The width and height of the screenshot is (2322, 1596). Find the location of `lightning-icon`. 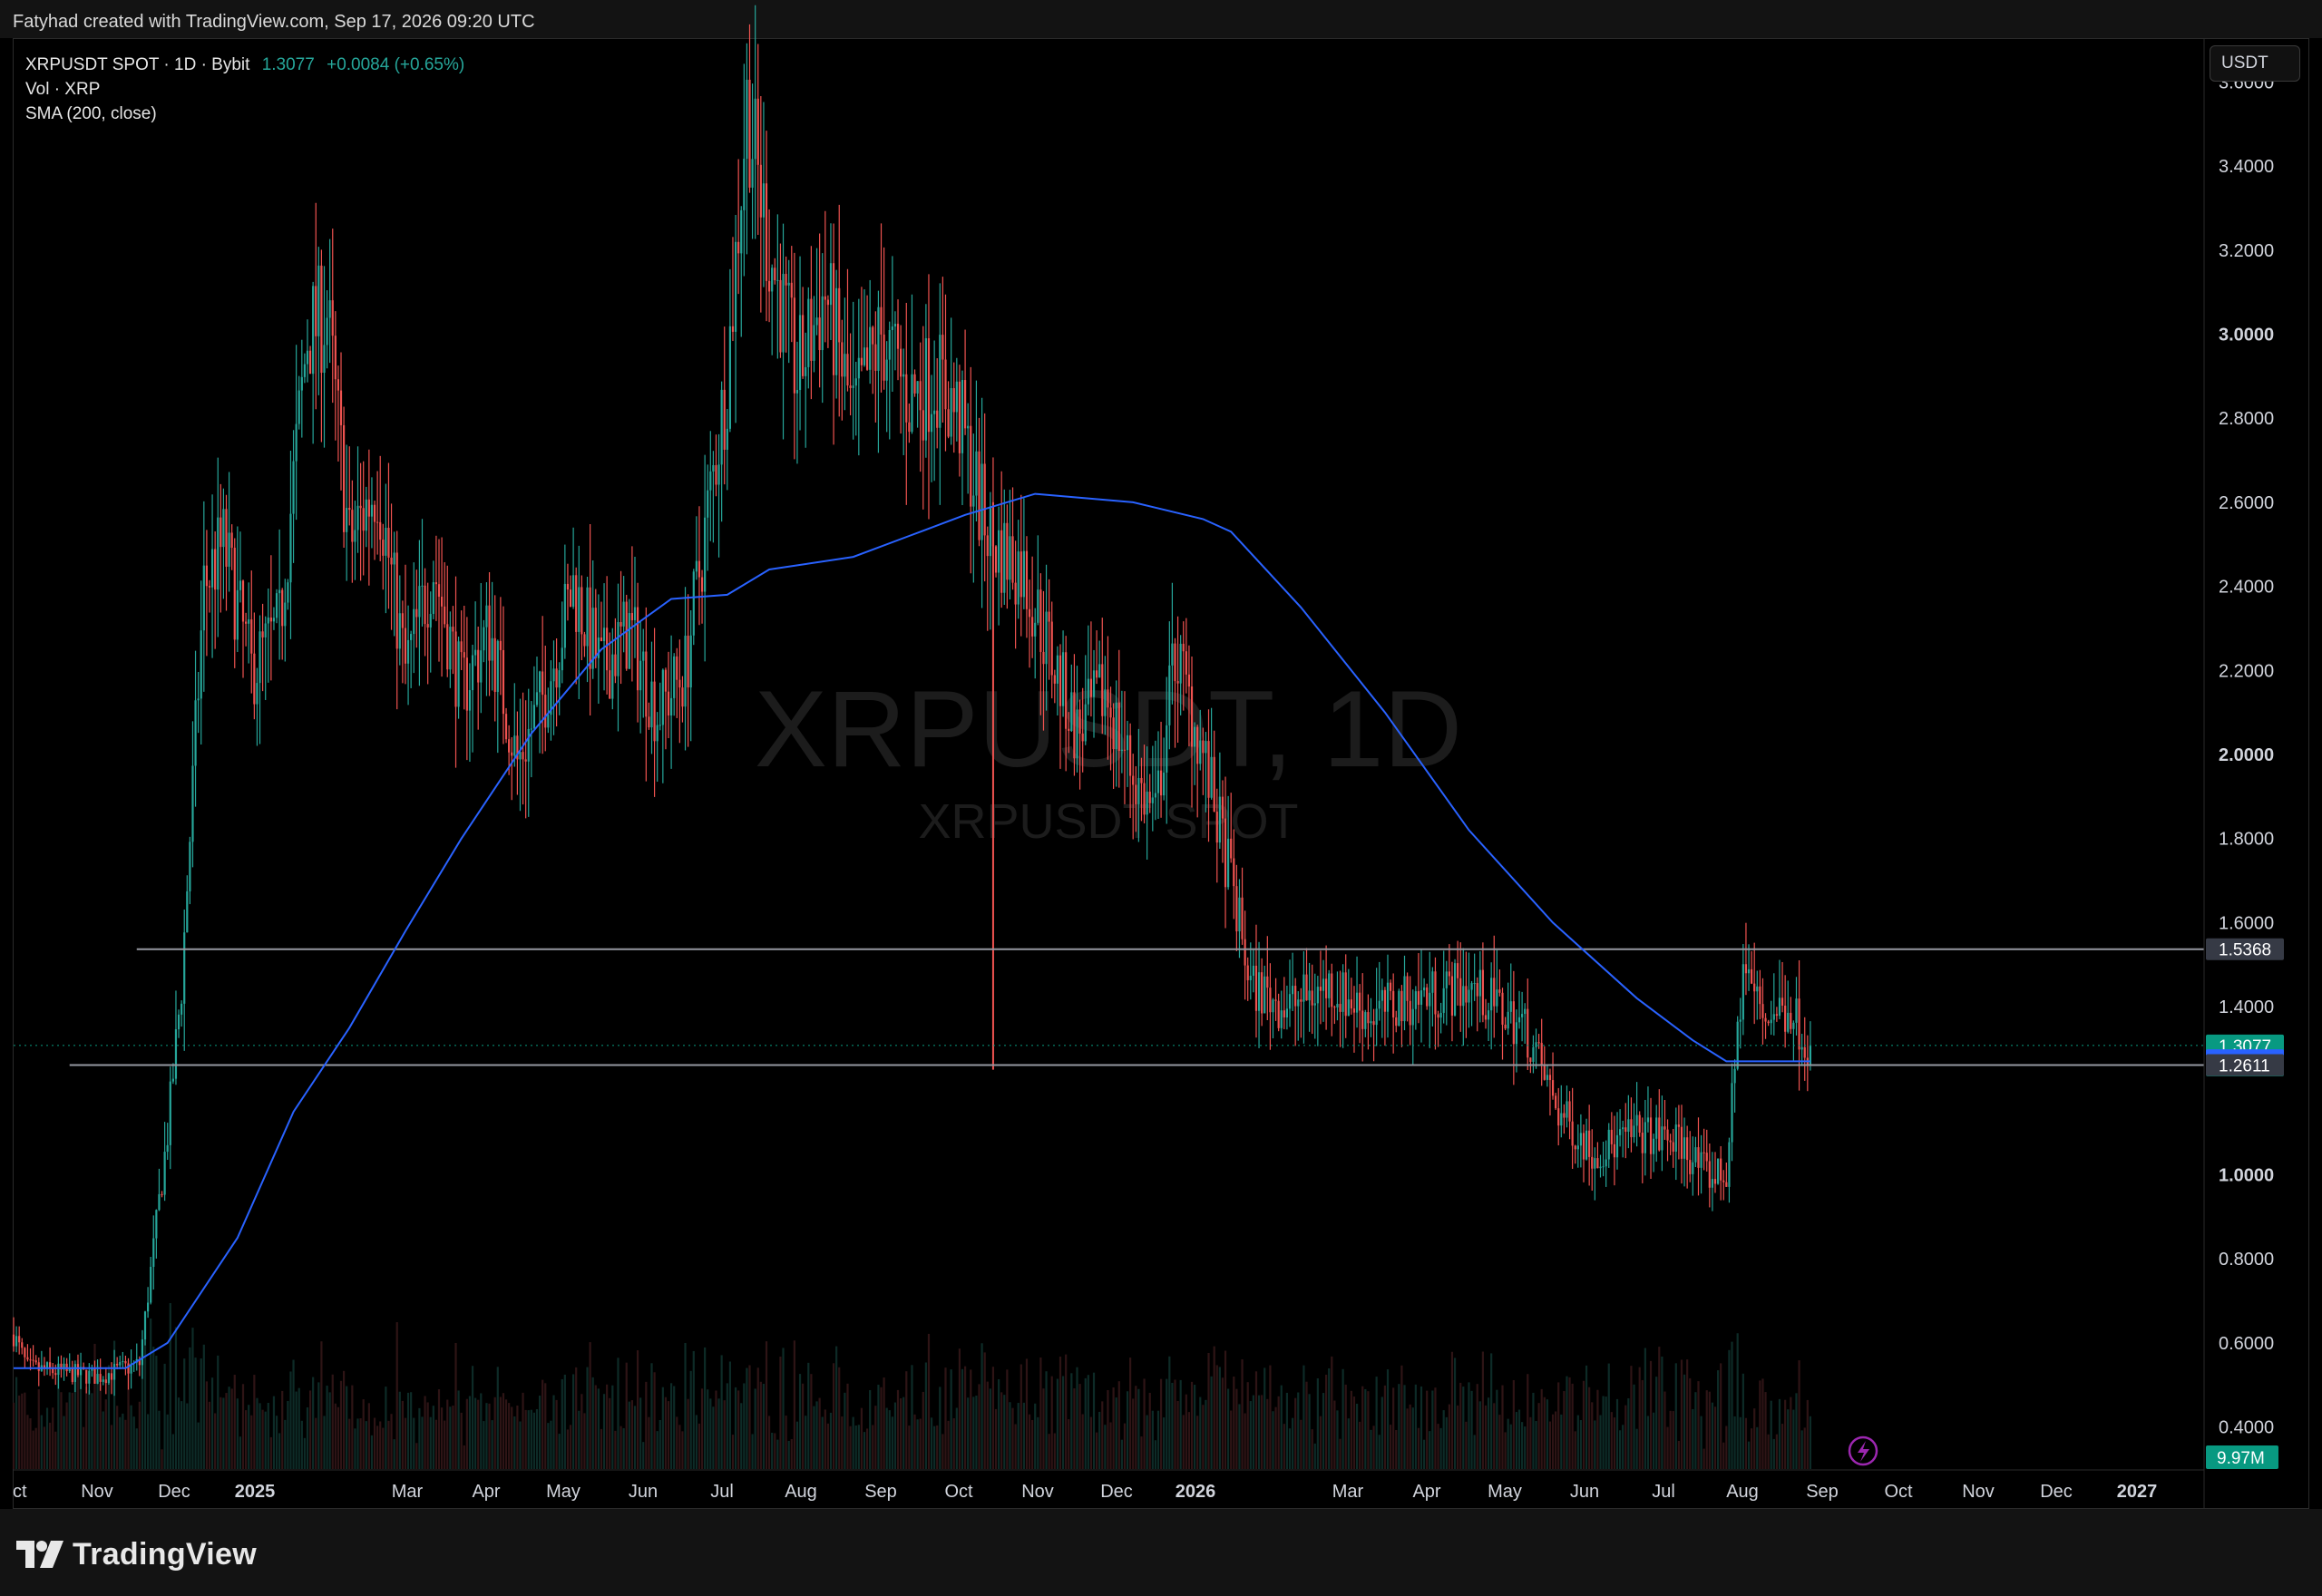

lightning-icon is located at coordinates (1863, 1450).